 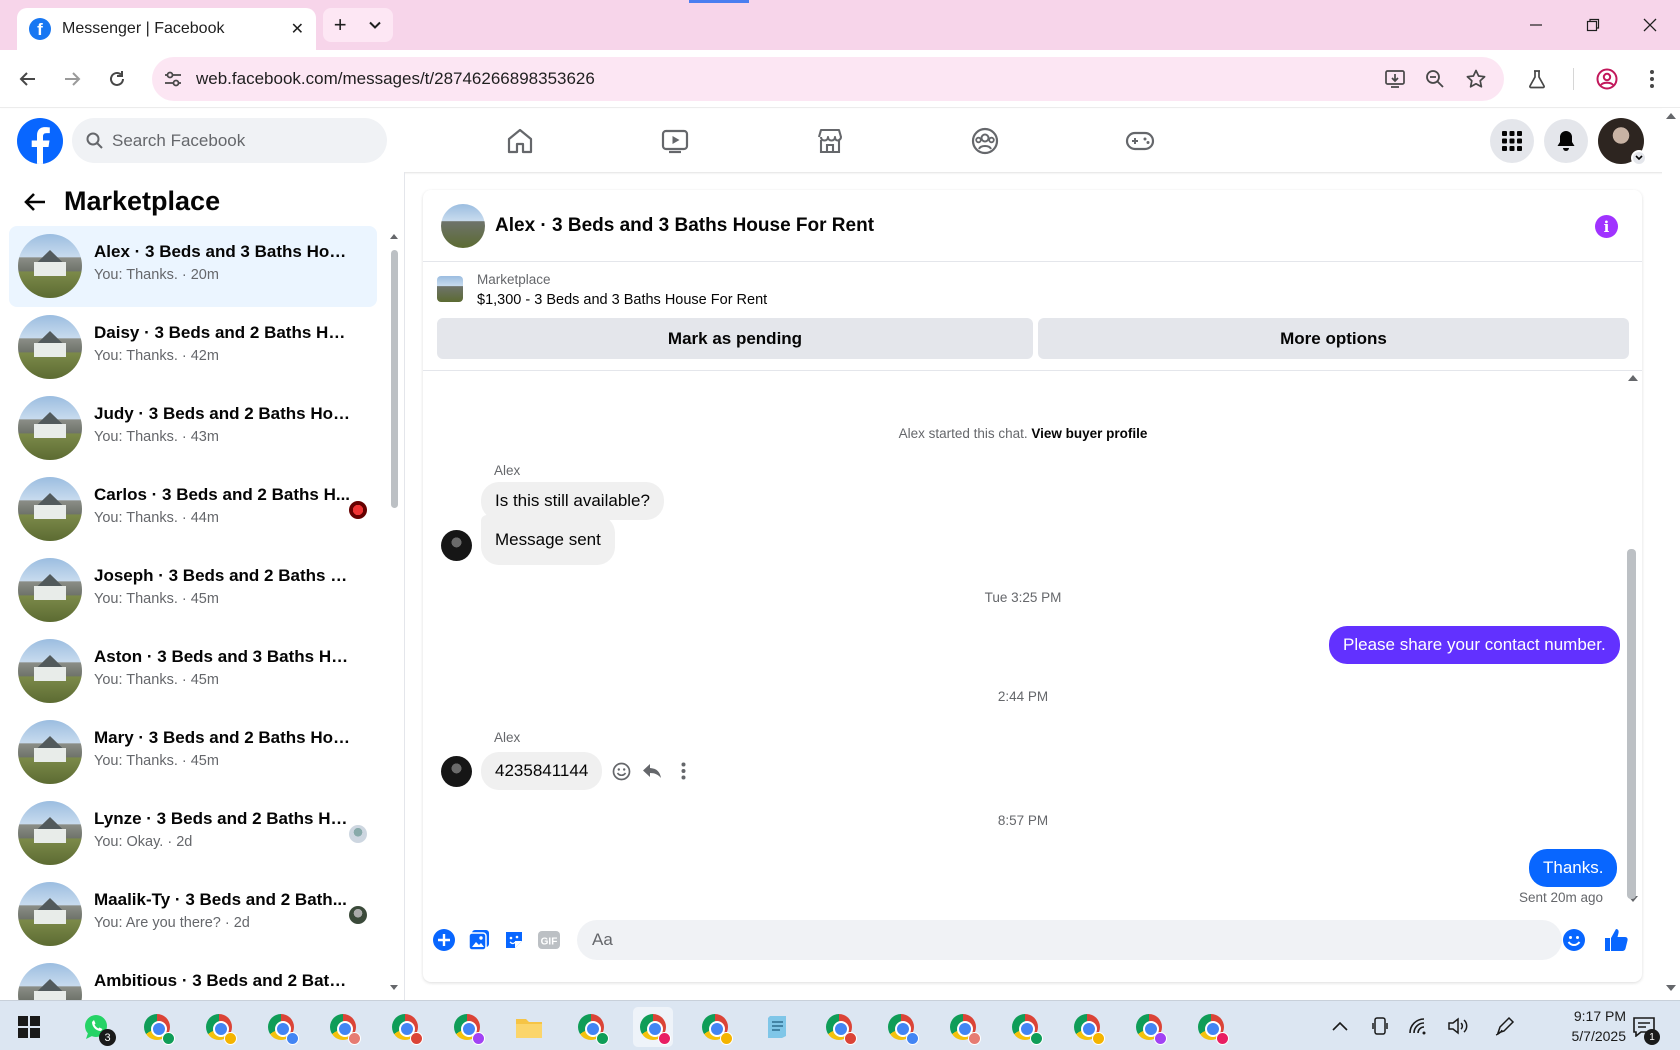 What do you see at coordinates (1418, 1026) in the screenshot?
I see `wifi-icon` at bounding box center [1418, 1026].